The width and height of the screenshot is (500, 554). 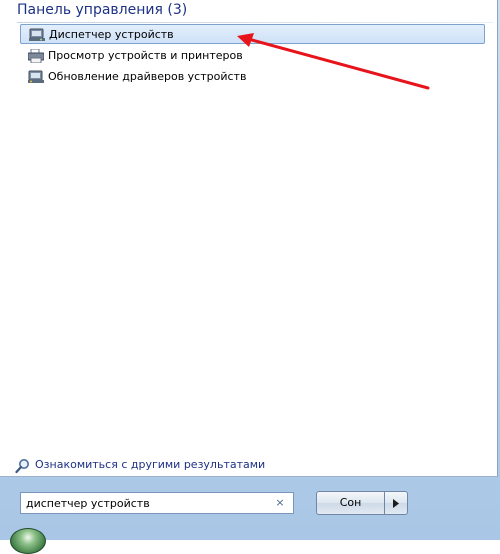 I want to click on clear-search-icon: ×, so click(x=280, y=503).